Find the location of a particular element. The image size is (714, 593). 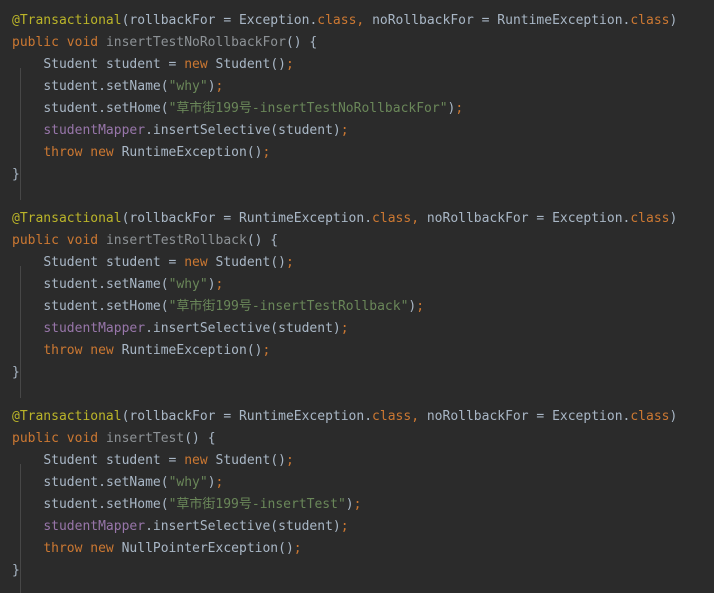

token-keyword: new is located at coordinates (102, 152).